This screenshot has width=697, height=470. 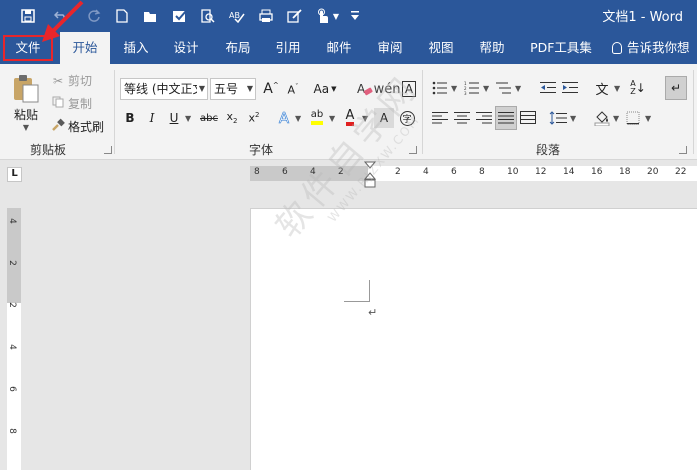 I want to click on paragraph-mark: ↵, so click(x=372, y=312).